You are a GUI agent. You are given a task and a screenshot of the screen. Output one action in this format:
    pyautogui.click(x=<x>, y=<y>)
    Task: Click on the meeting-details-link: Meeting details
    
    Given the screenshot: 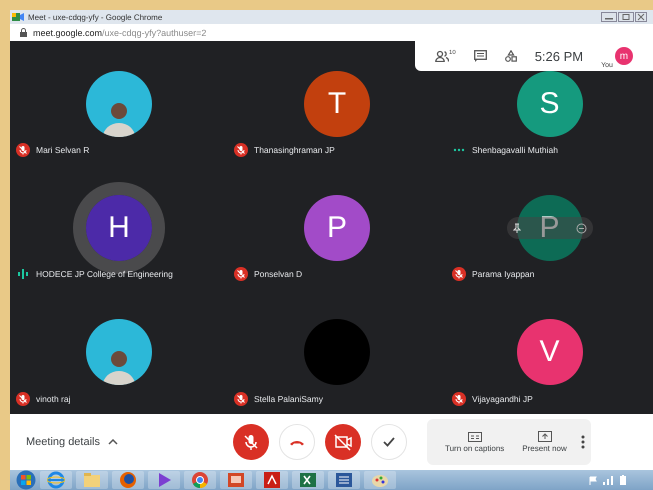 What is the action you would take?
    pyautogui.click(x=63, y=442)
    